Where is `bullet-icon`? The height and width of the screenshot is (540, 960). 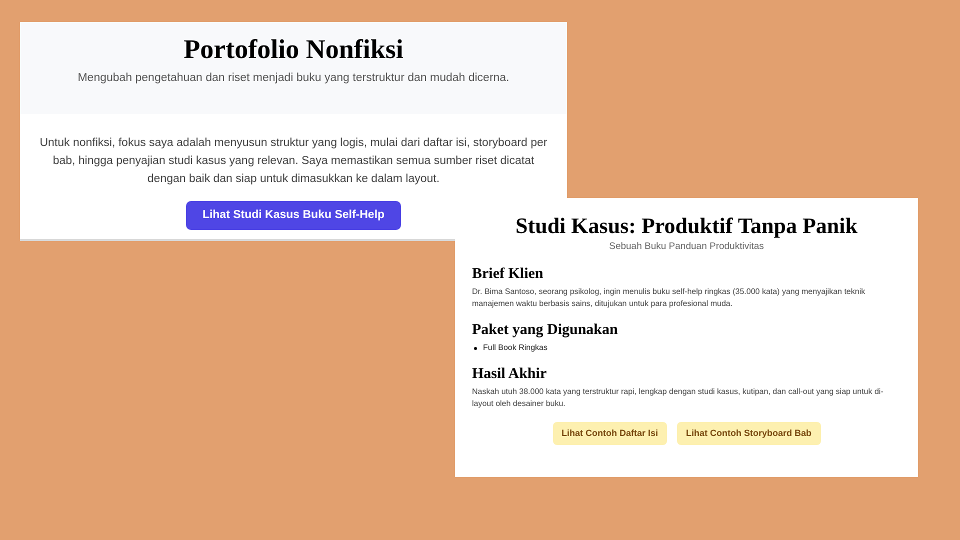 bullet-icon is located at coordinates (475, 348).